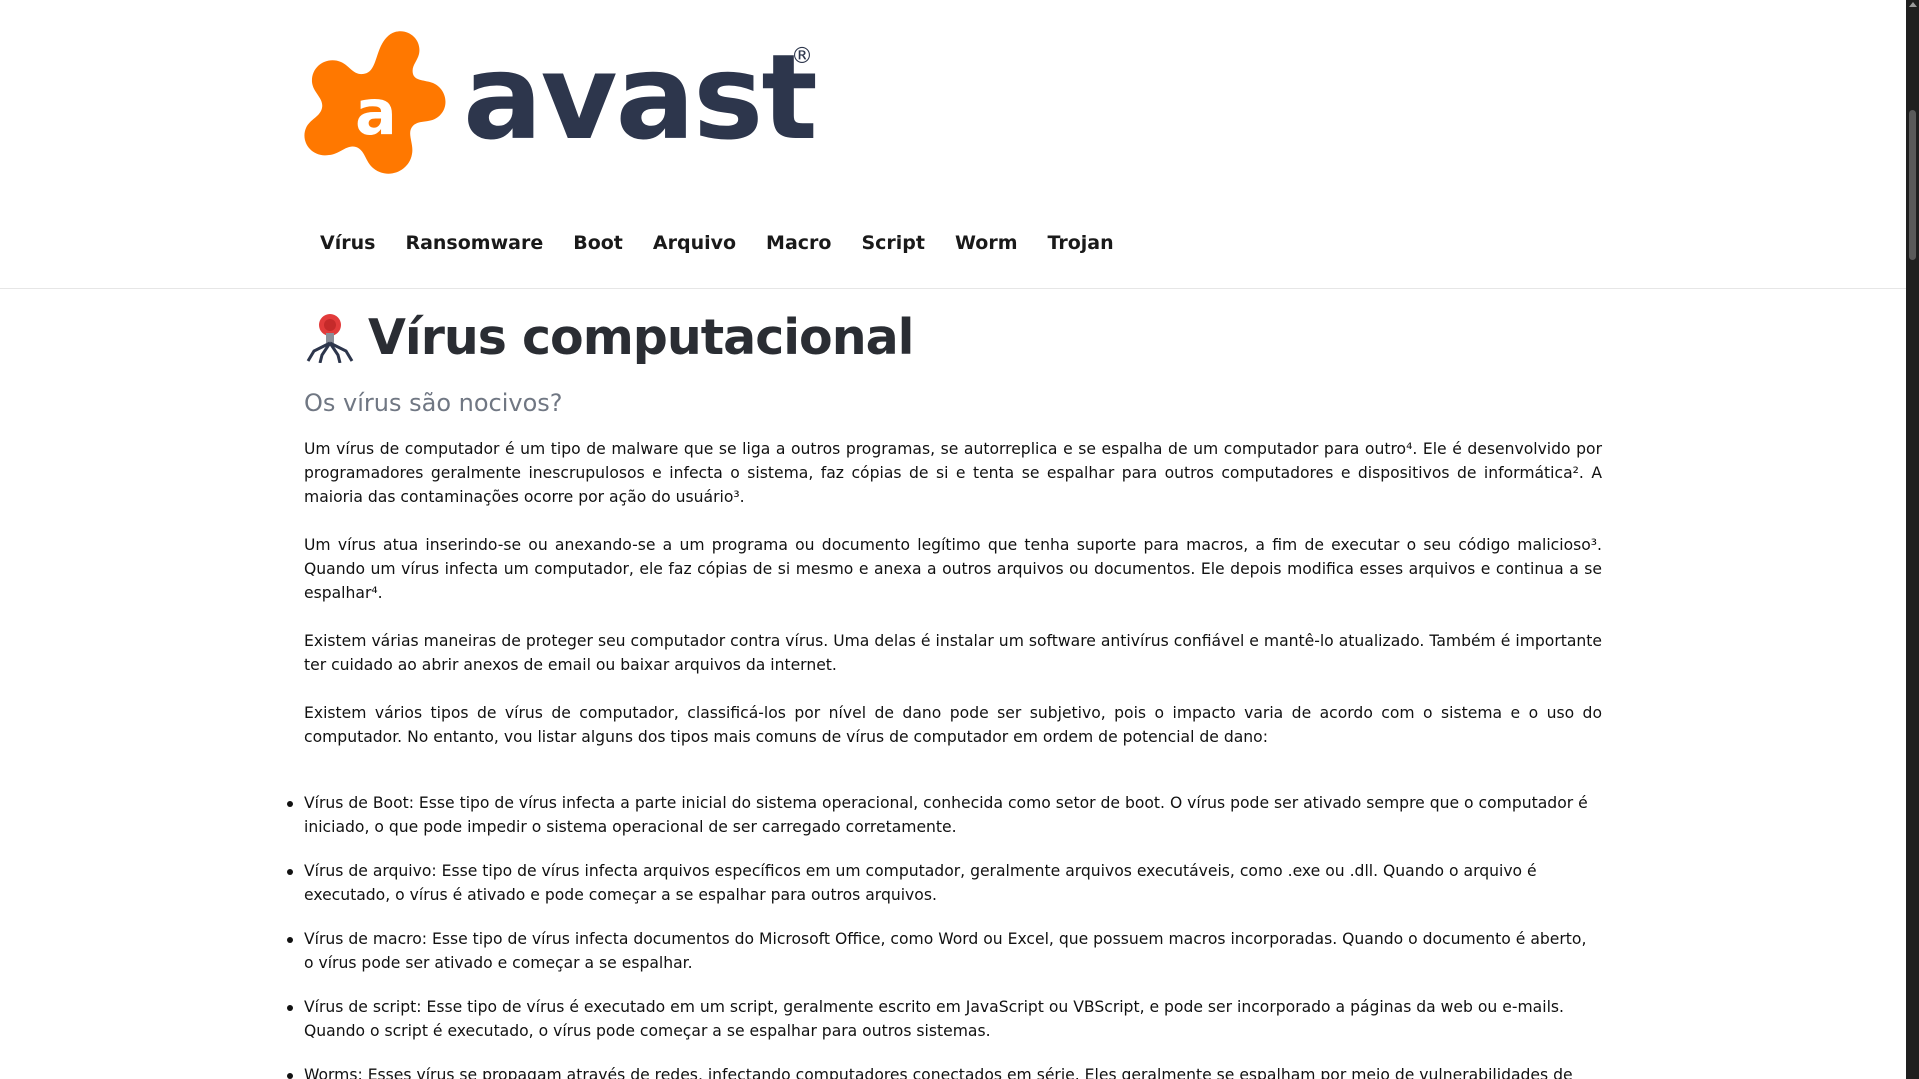  What do you see at coordinates (953, 337) in the screenshot?
I see `title-row: Vírus computacional` at bounding box center [953, 337].